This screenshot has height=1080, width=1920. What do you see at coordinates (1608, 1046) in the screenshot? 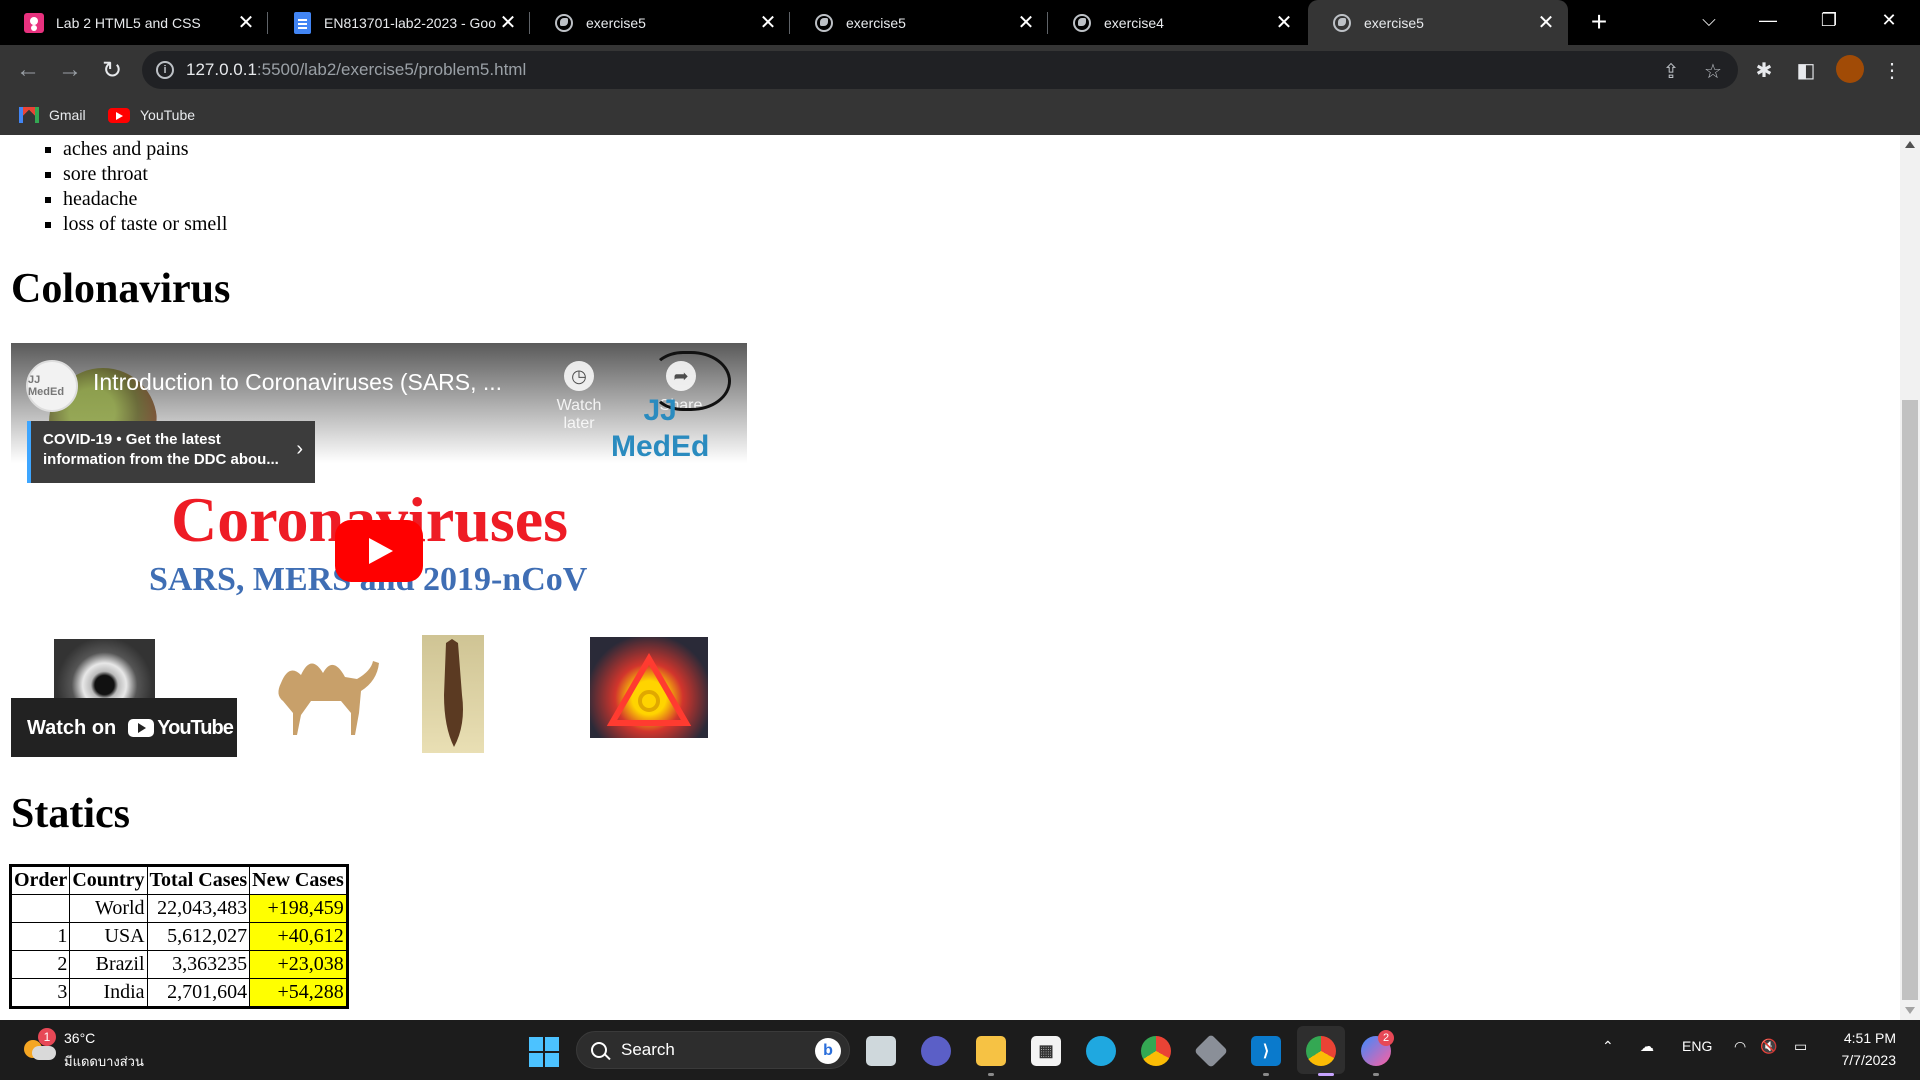
I see `show-hidden-icons-chevron-up-icon: ⌃` at bounding box center [1608, 1046].